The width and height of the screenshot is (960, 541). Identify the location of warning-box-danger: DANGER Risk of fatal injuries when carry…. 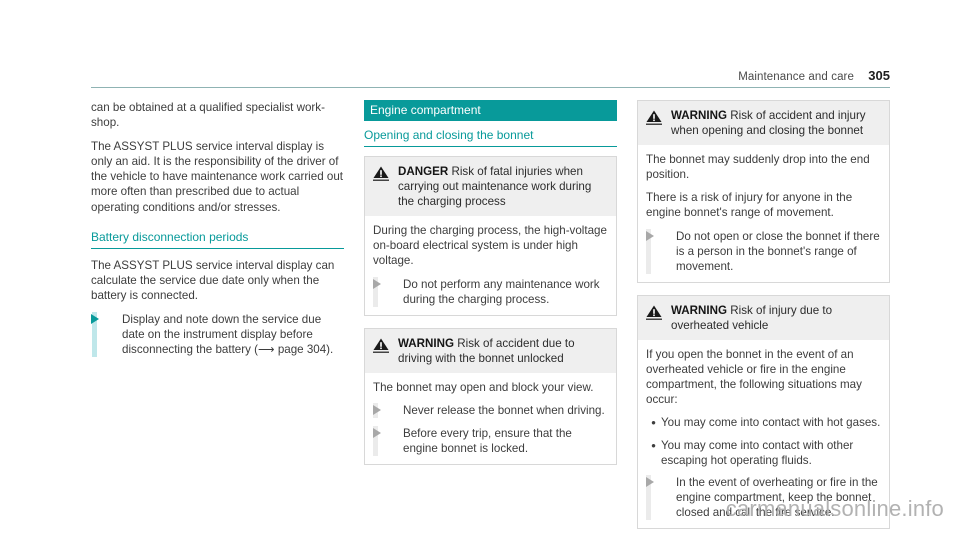
(490, 236).